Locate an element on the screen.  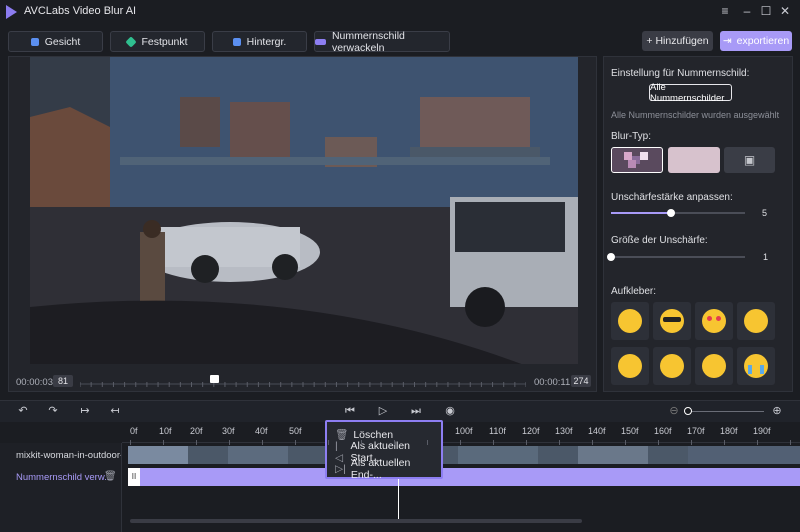
ruler-label: 150f is located at coordinates (630, 431).